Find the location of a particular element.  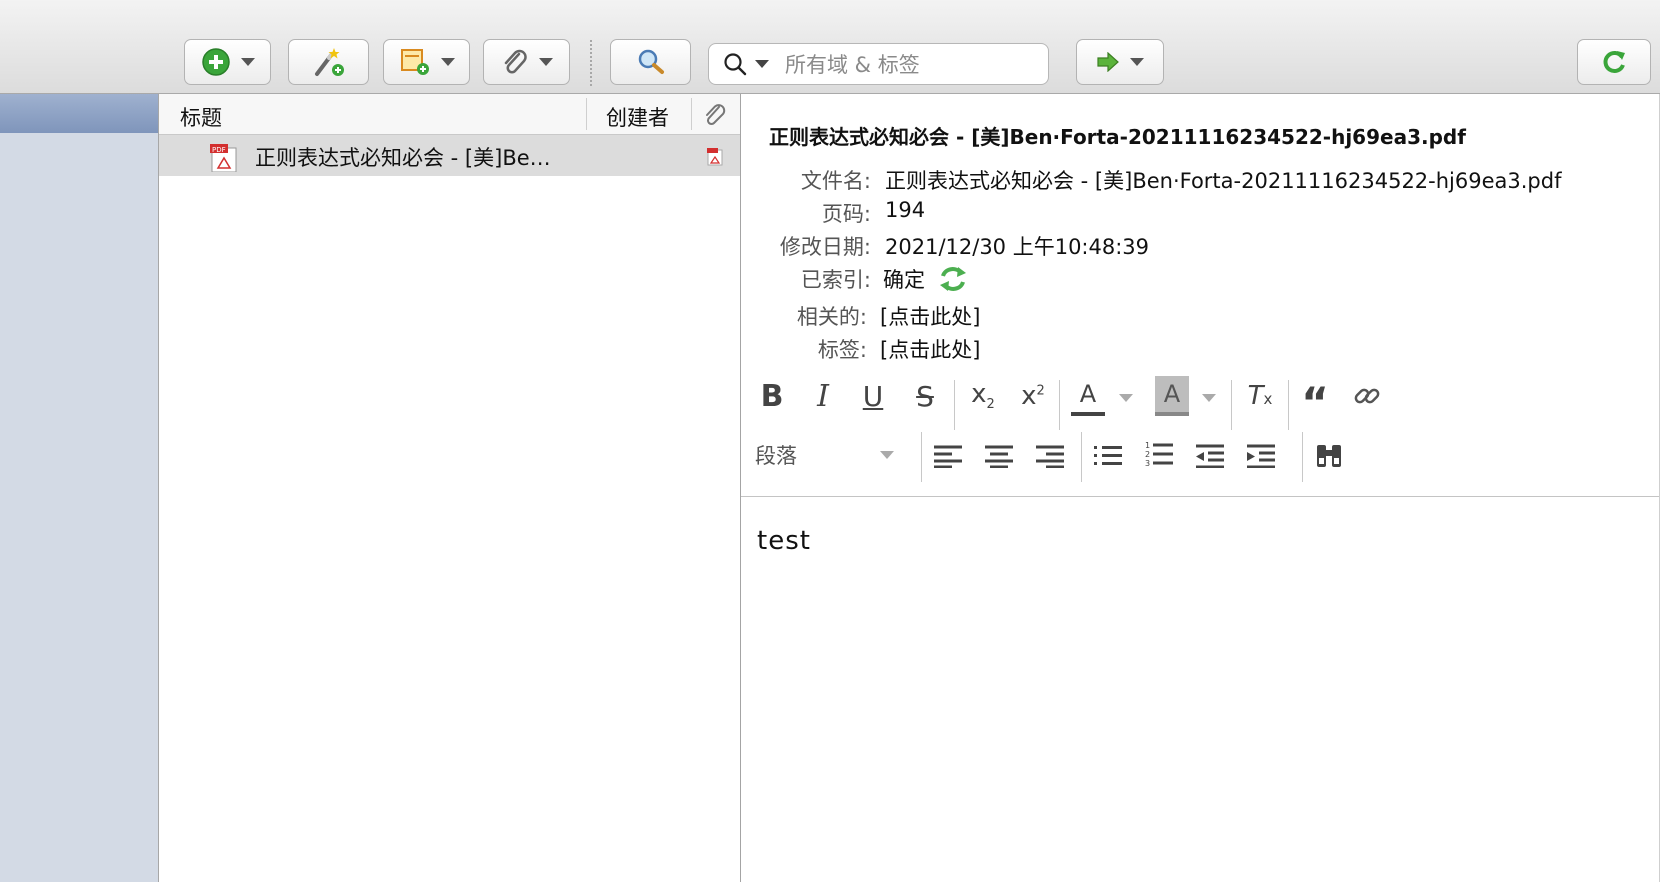

outdent-button is located at coordinates (1210, 456).